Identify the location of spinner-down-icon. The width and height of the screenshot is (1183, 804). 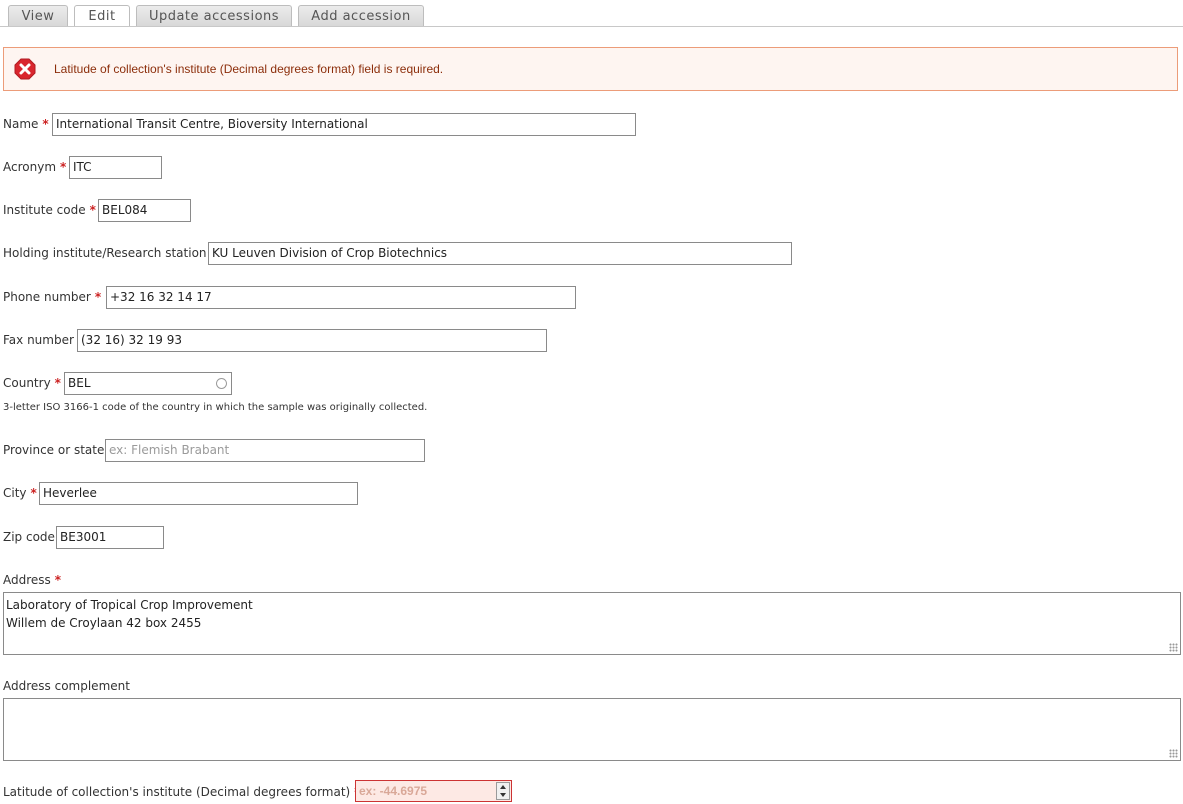
(503, 795).